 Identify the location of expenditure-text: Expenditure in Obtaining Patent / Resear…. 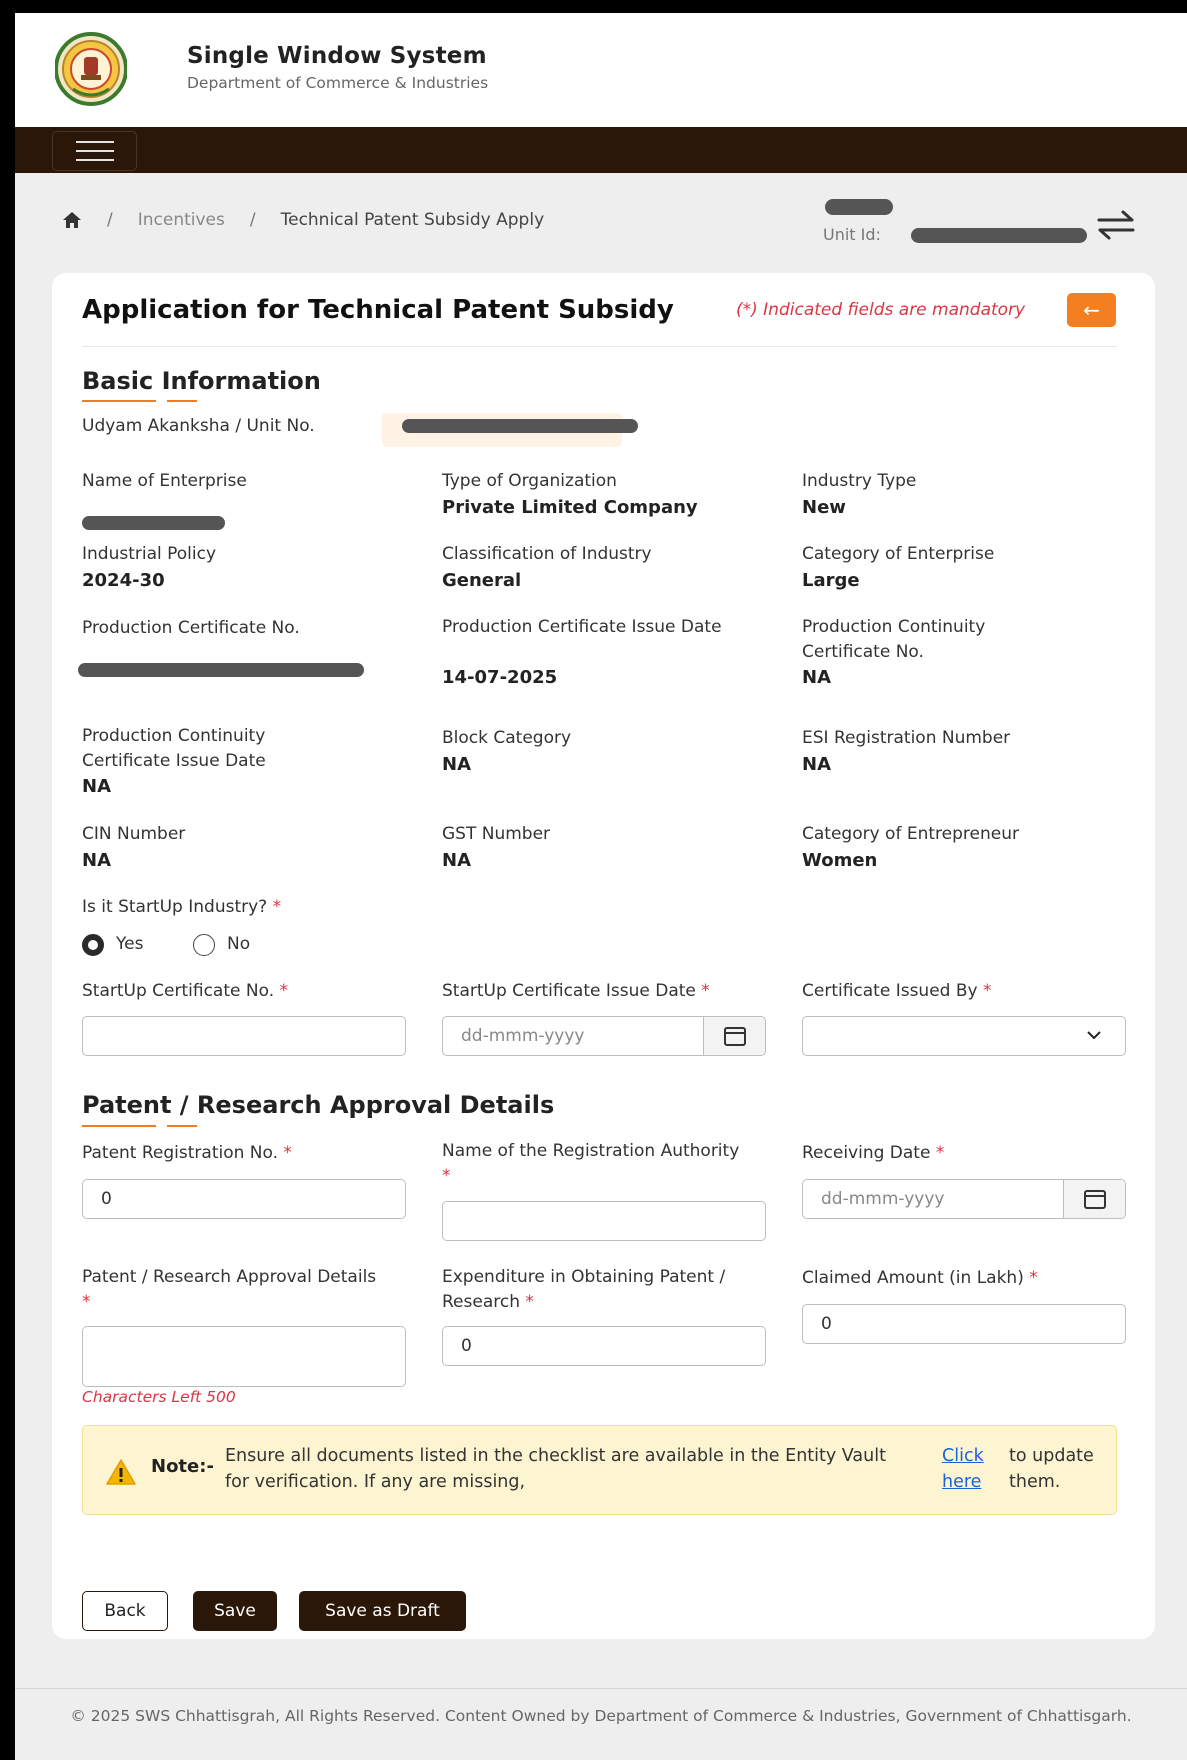
(584, 1289).